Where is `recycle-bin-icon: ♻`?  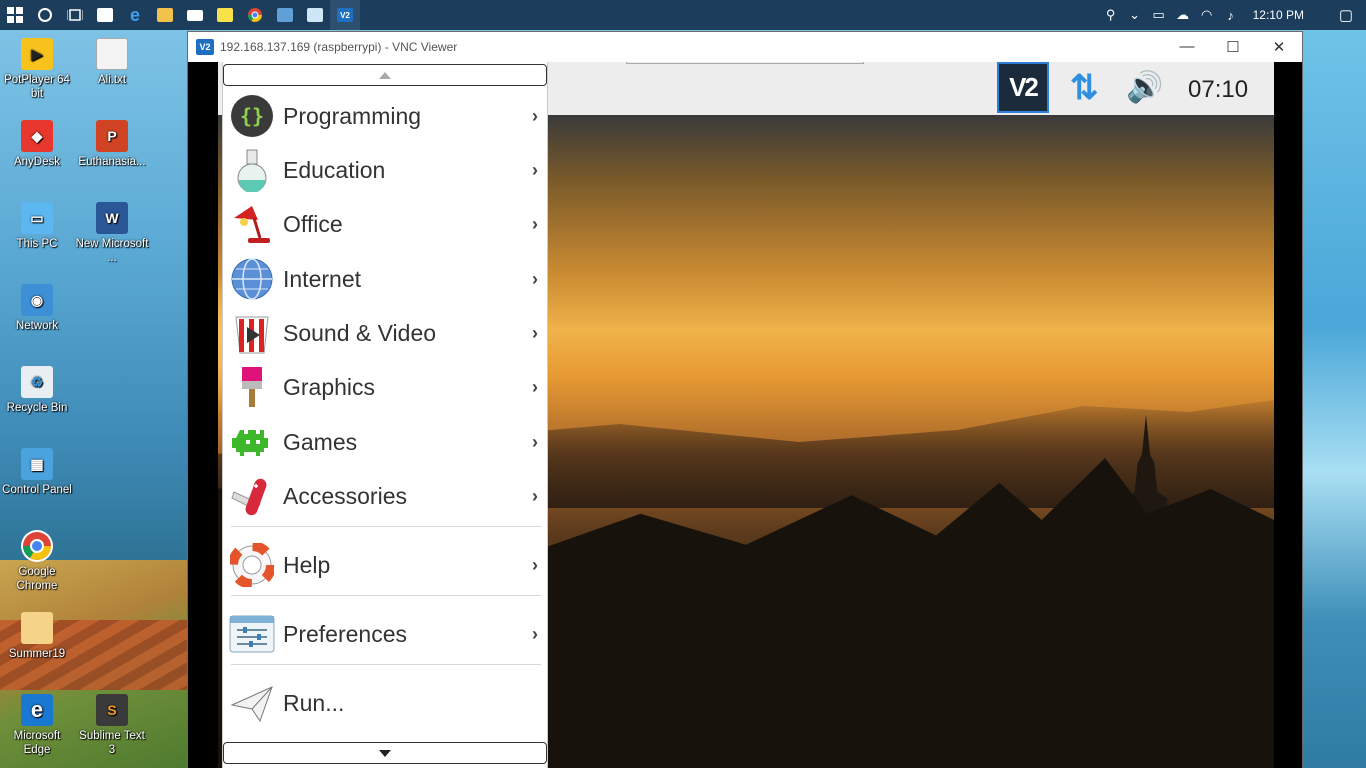 recycle-bin-icon: ♻ is located at coordinates (37, 382).